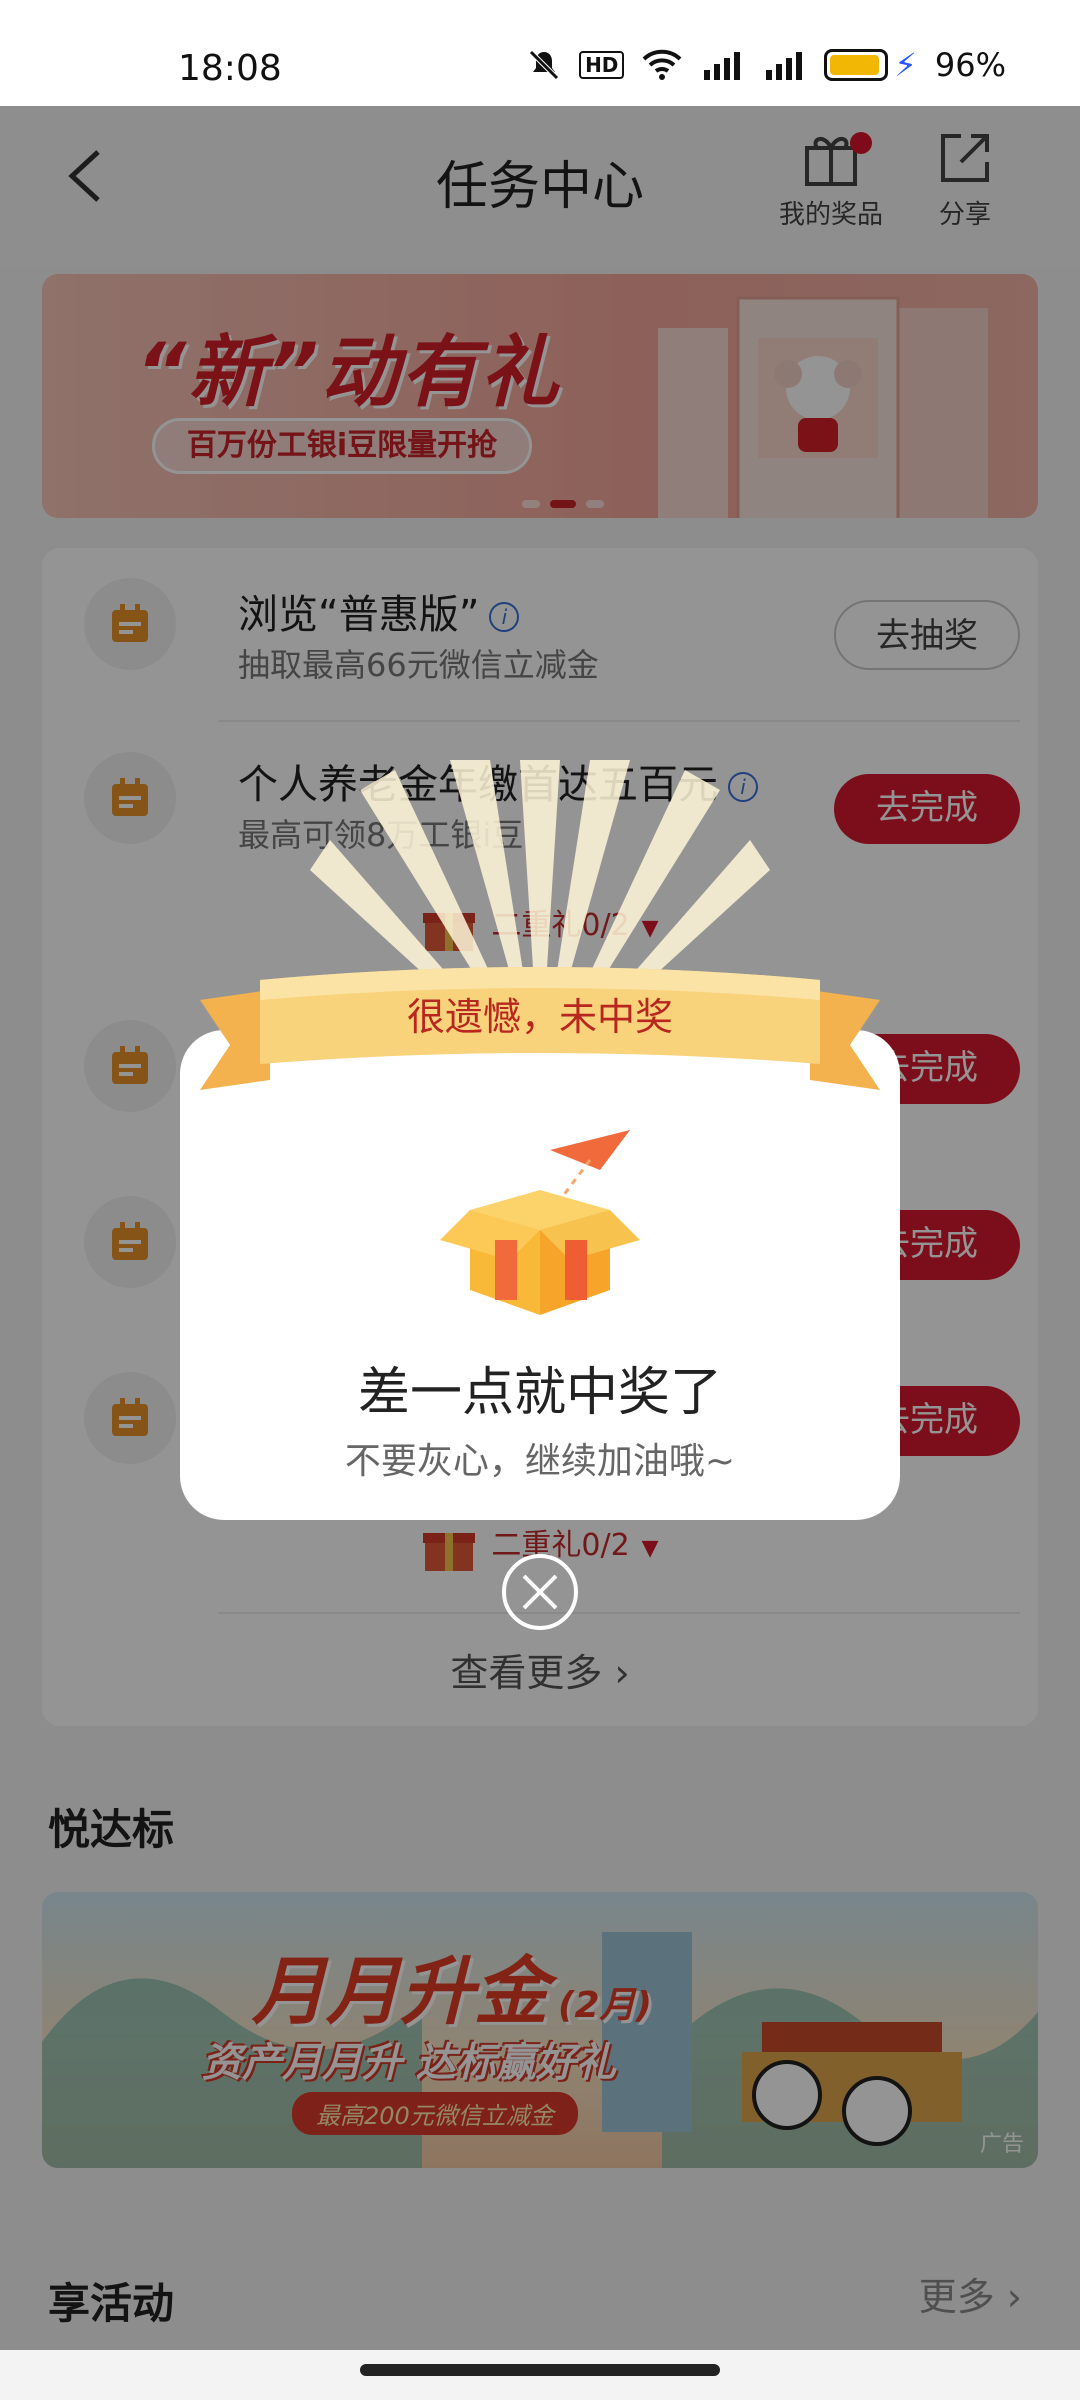 The width and height of the screenshot is (1080, 2400). I want to click on status-bar: 18:08 HD ⚡ 96%, so click(540, 53).